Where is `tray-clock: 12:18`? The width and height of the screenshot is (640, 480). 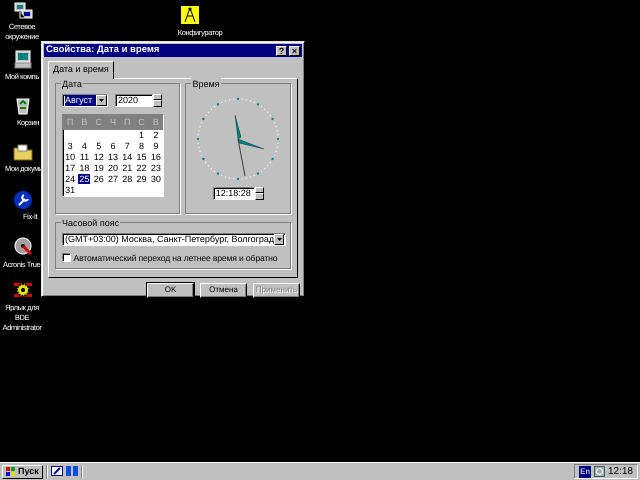
tray-clock: 12:18 is located at coordinates (620, 472).